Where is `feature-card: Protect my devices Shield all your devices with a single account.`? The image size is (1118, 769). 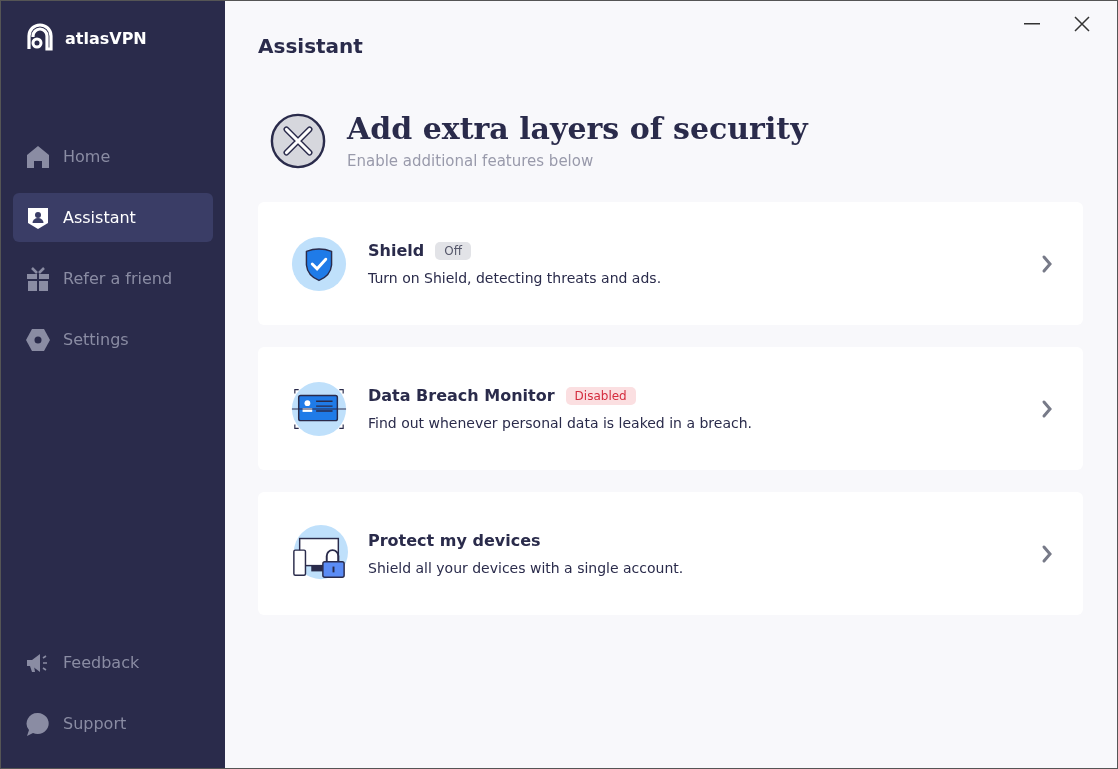 feature-card: Protect my devices Shield all your devices with a single account. is located at coordinates (670, 553).